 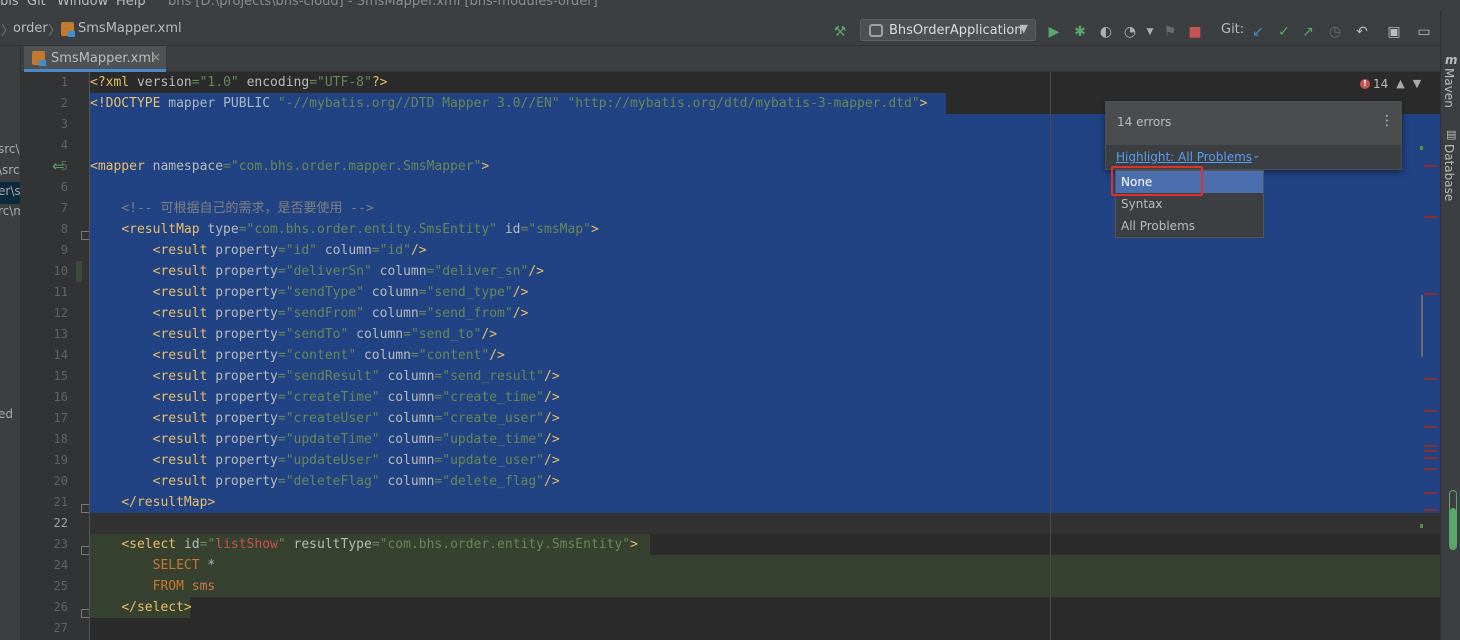 What do you see at coordinates (60, 313) in the screenshot?
I see `line-number: 12` at bounding box center [60, 313].